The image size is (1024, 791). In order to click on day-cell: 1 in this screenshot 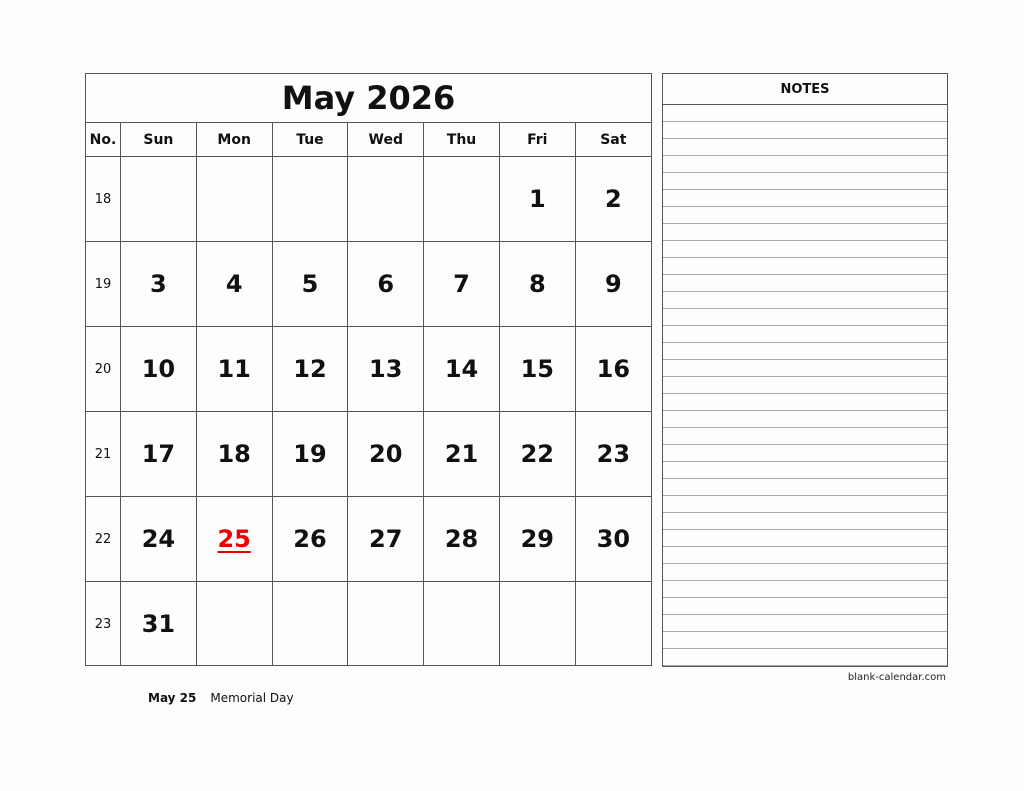, I will do `click(537, 199)`.